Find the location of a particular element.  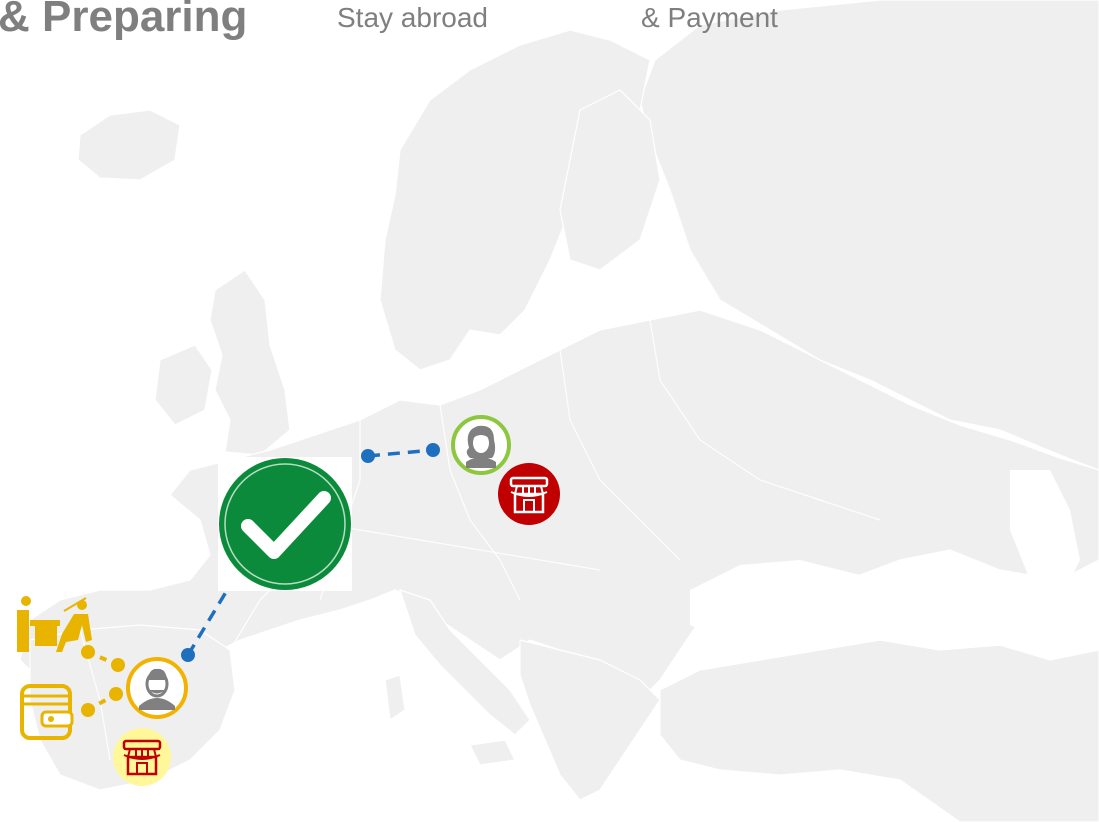

check-circle-icon is located at coordinates (285, 524).